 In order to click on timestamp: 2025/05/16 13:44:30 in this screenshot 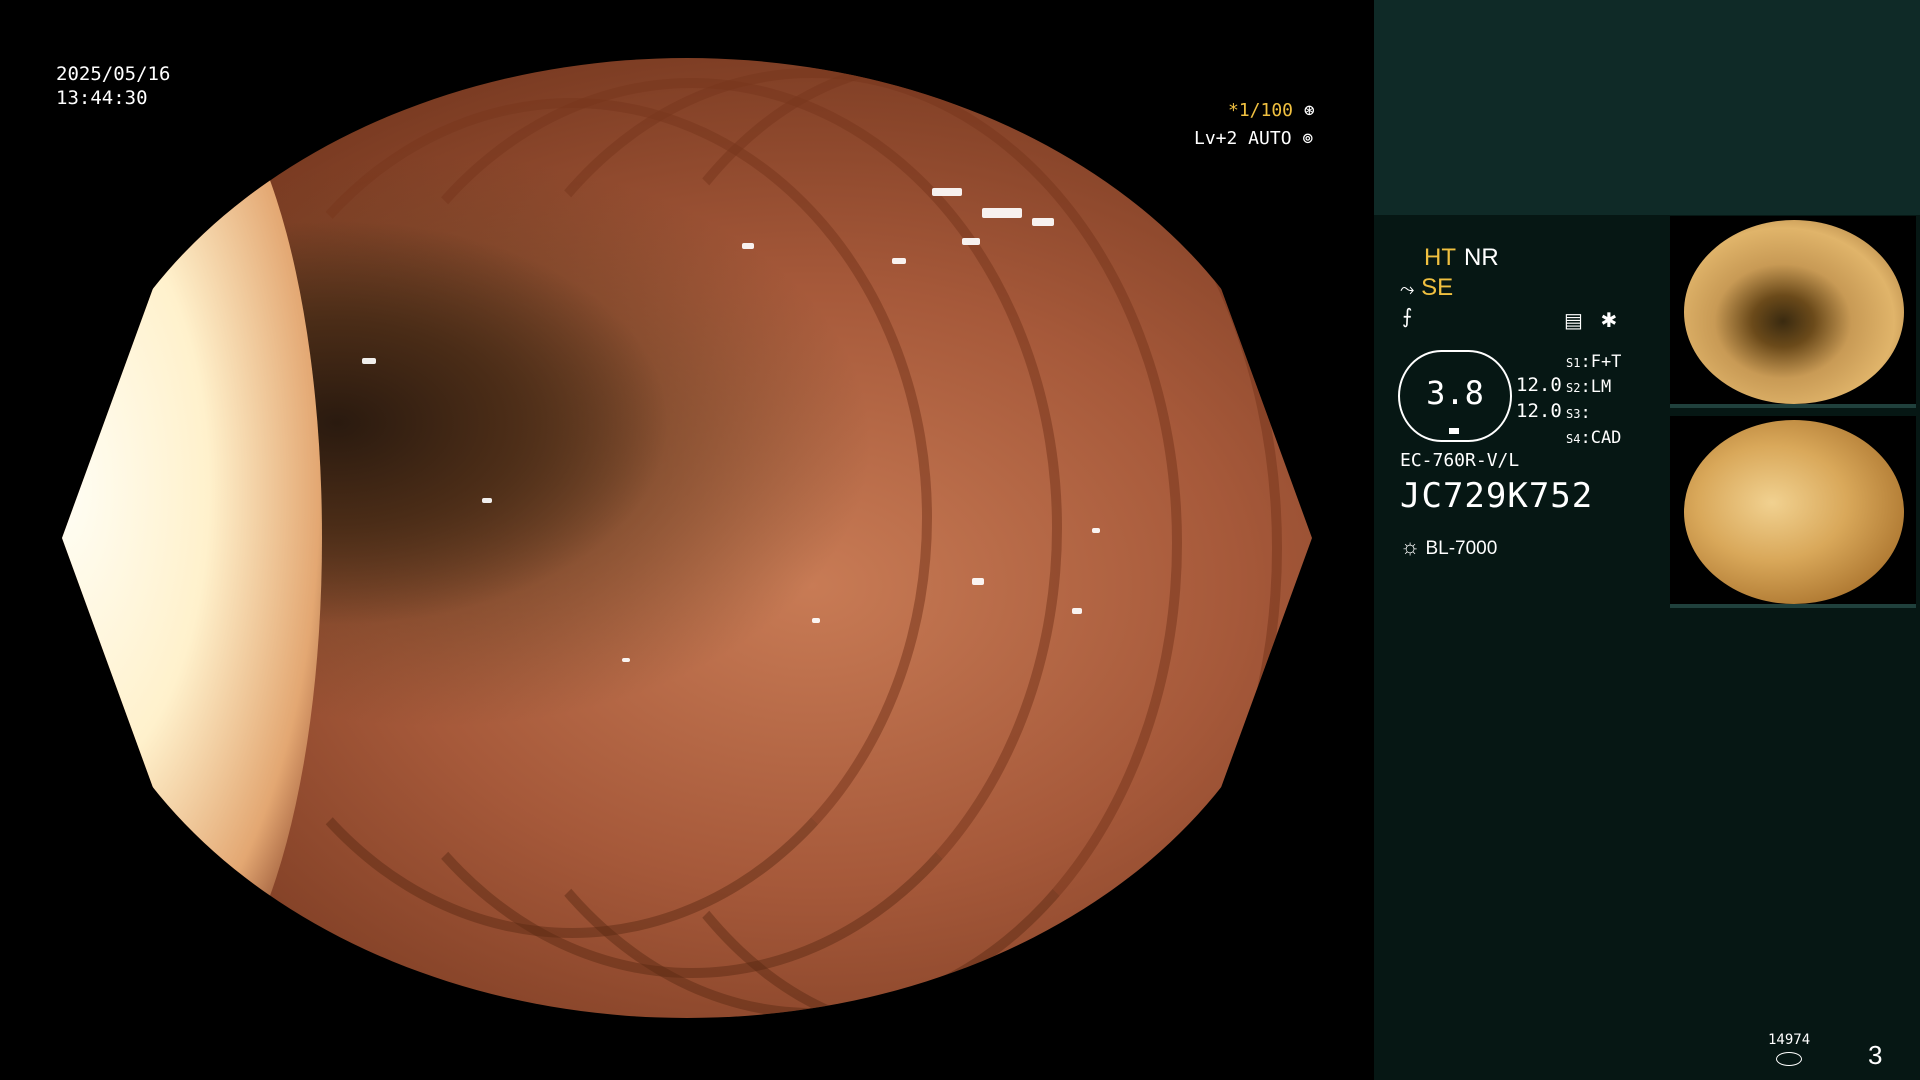, I will do `click(113, 86)`.